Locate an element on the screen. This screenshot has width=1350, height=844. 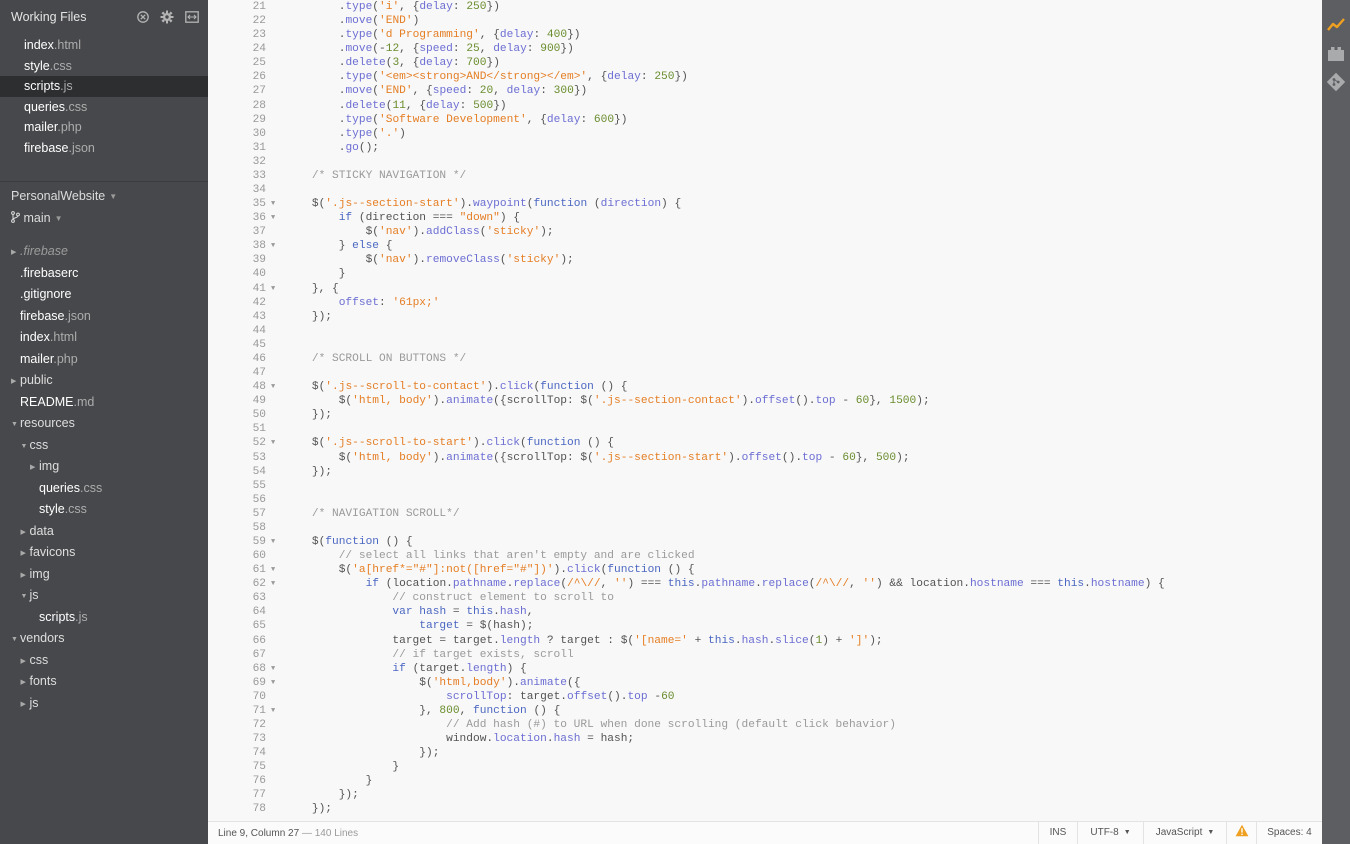
code-token: delete is located at coordinates (365, 63).